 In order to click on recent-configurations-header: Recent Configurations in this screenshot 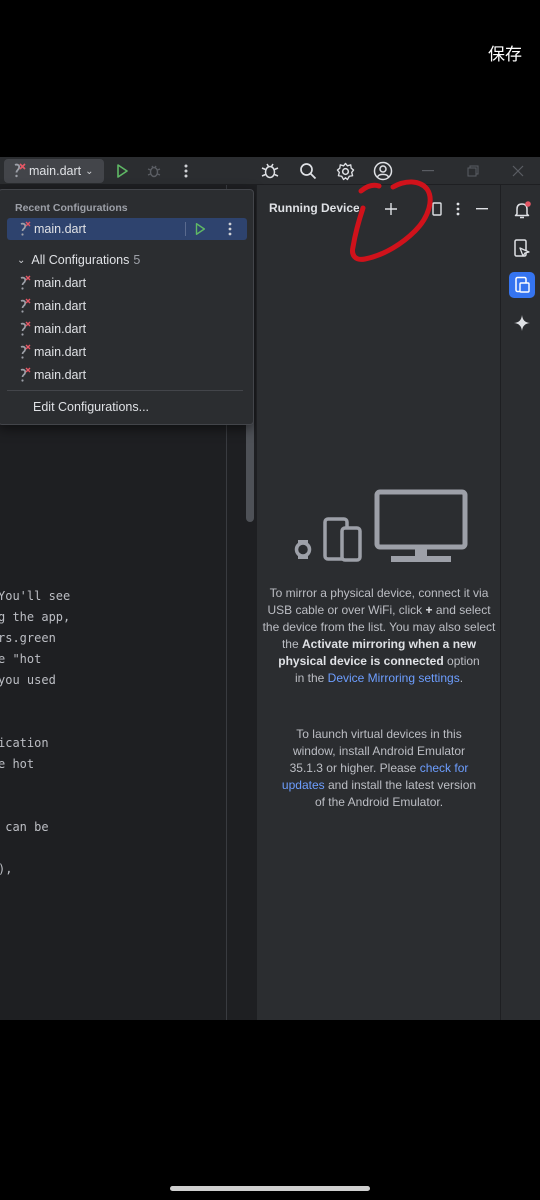, I will do `click(71, 208)`.